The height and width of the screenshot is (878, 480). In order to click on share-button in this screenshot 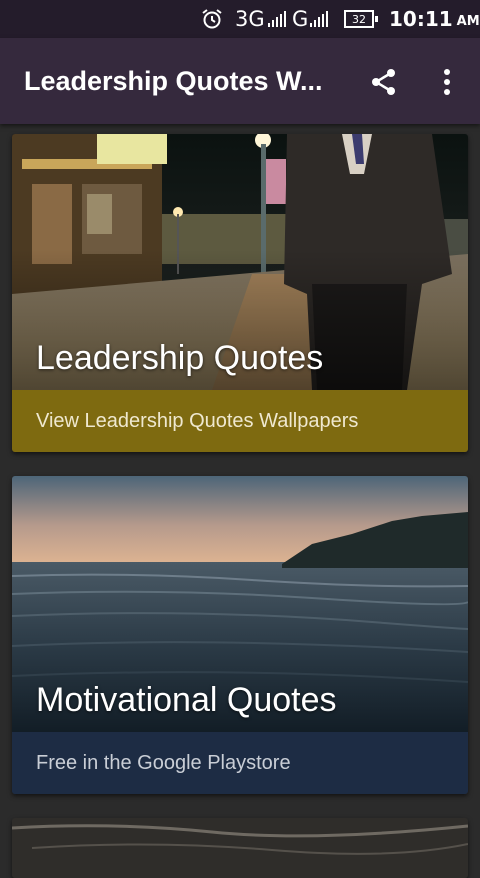, I will do `click(384, 82)`.